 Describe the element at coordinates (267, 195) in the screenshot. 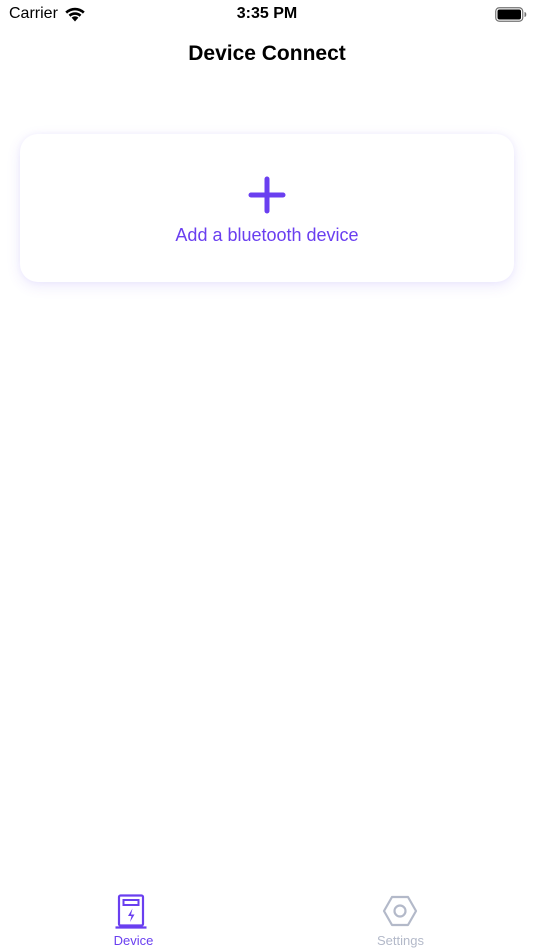

I see `plus-icon` at that location.